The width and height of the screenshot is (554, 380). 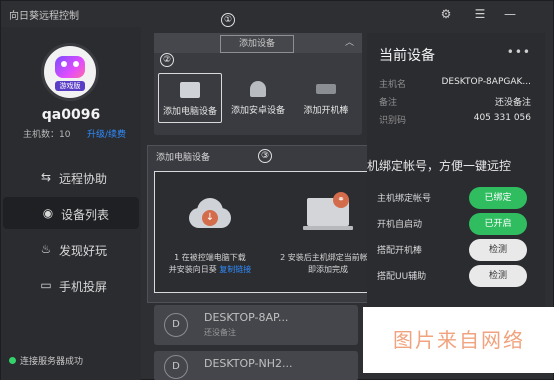 I want to click on setting-row-autostart: 开机自启动 已开启, so click(x=456, y=224).